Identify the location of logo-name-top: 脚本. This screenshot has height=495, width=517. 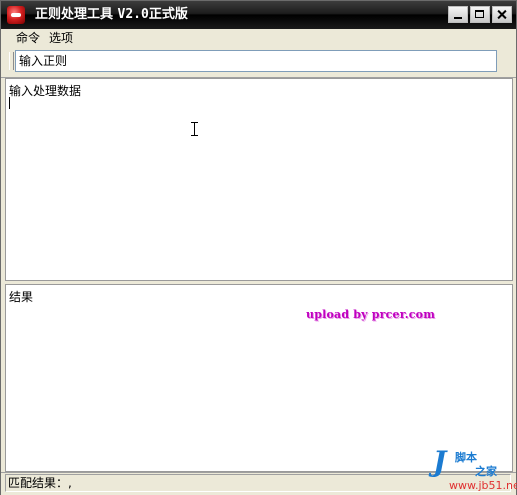
(466, 457).